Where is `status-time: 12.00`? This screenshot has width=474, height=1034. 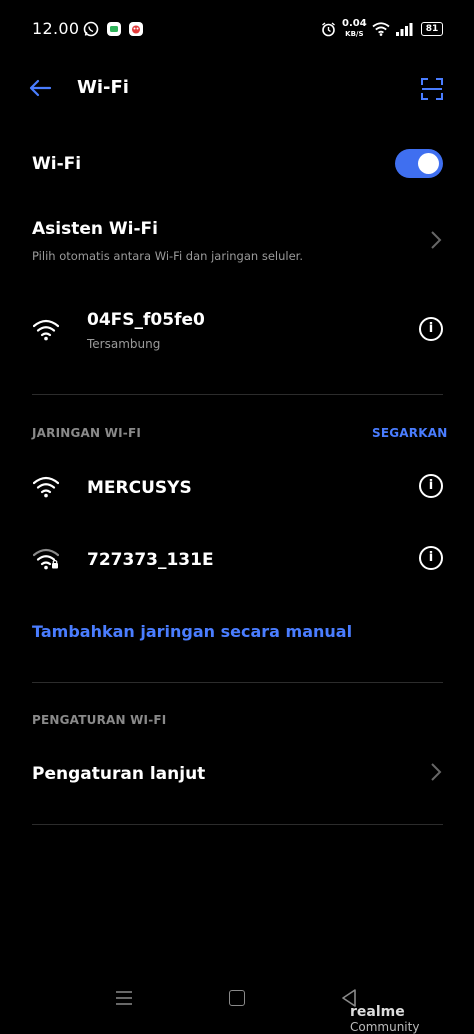
status-time: 12.00 is located at coordinates (56, 28).